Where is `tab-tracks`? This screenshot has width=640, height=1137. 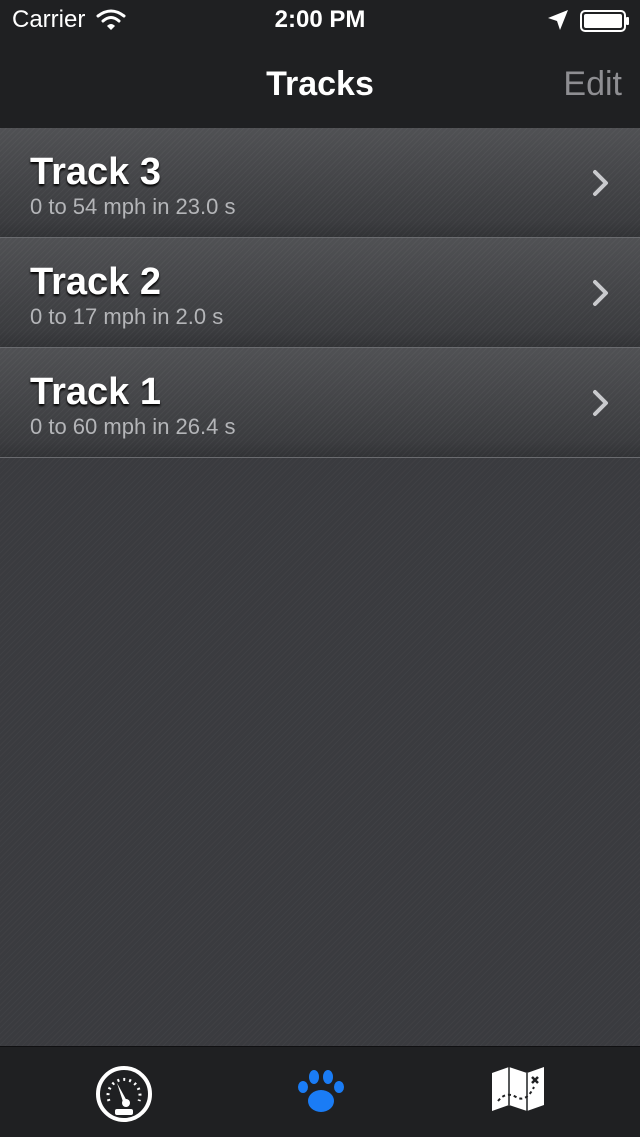
tab-tracks is located at coordinates (320, 1092).